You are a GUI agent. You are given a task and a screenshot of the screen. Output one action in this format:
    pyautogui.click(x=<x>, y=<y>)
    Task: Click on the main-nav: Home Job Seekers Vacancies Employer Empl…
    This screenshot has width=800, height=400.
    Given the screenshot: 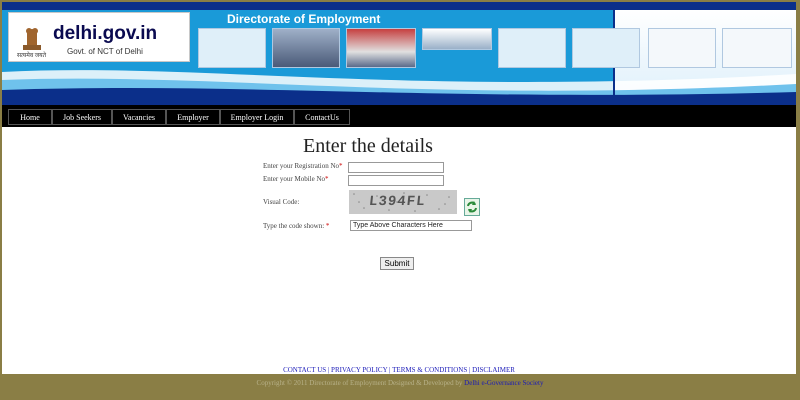 What is the action you would take?
    pyautogui.click(x=399, y=116)
    